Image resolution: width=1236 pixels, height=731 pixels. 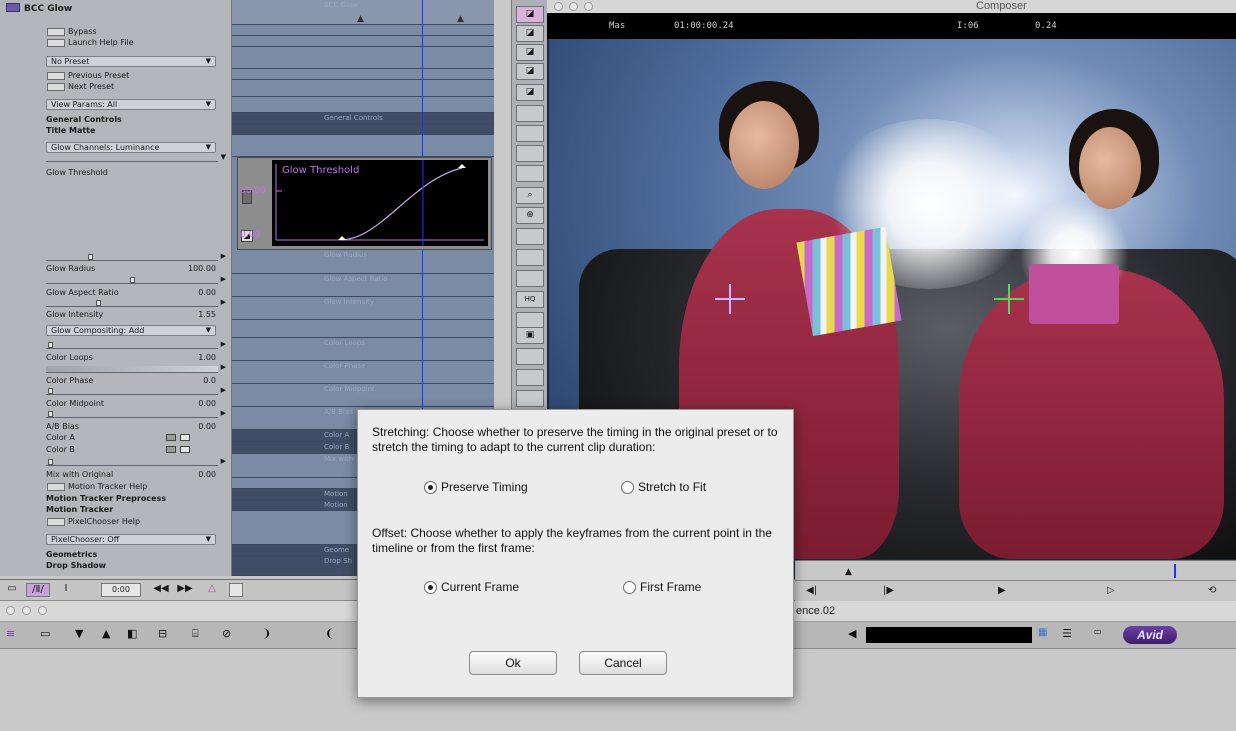 What do you see at coordinates (852, 633) in the screenshot?
I see `timeline-back-icon: ◀` at bounding box center [852, 633].